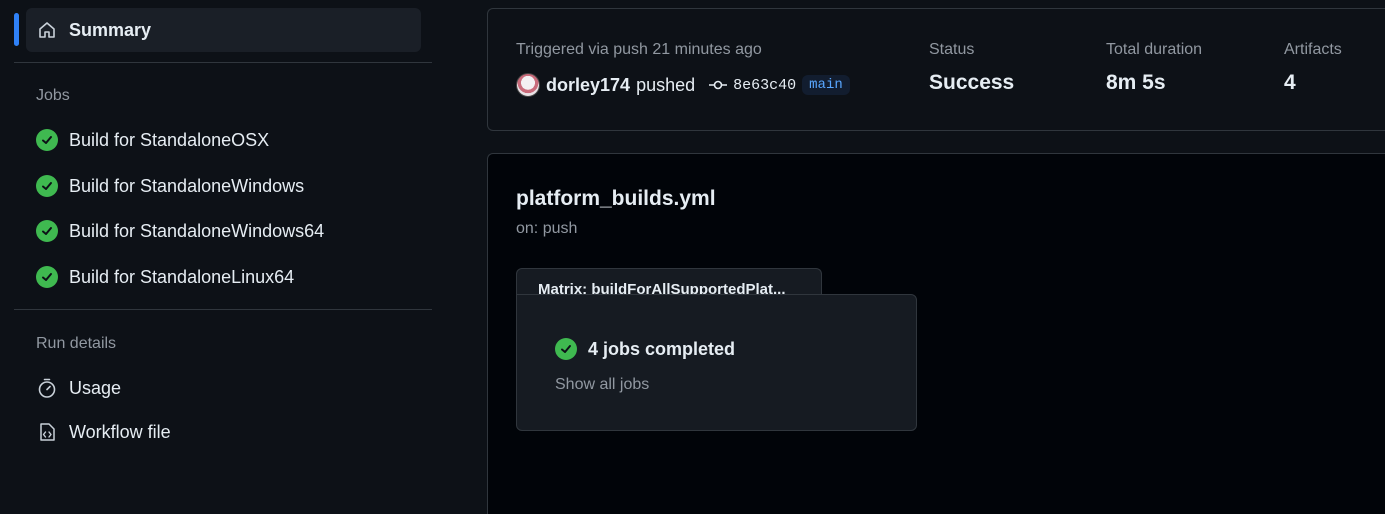  Describe the element at coordinates (528, 85) in the screenshot. I see `avatar` at that location.